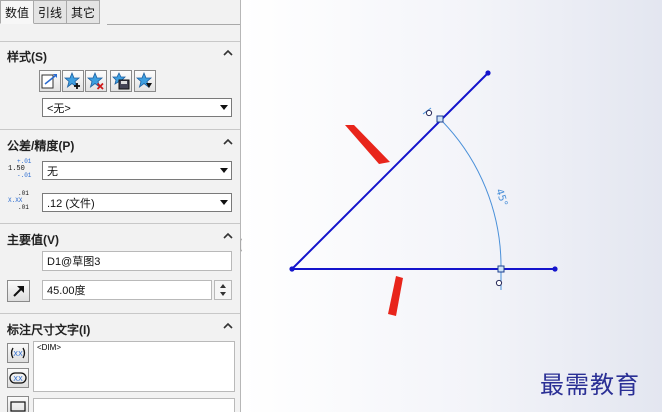 The height and width of the screenshot is (412, 662). Describe the element at coordinates (33, 240) in the screenshot. I see `primary-value-section-title: 主要值(V)` at that location.